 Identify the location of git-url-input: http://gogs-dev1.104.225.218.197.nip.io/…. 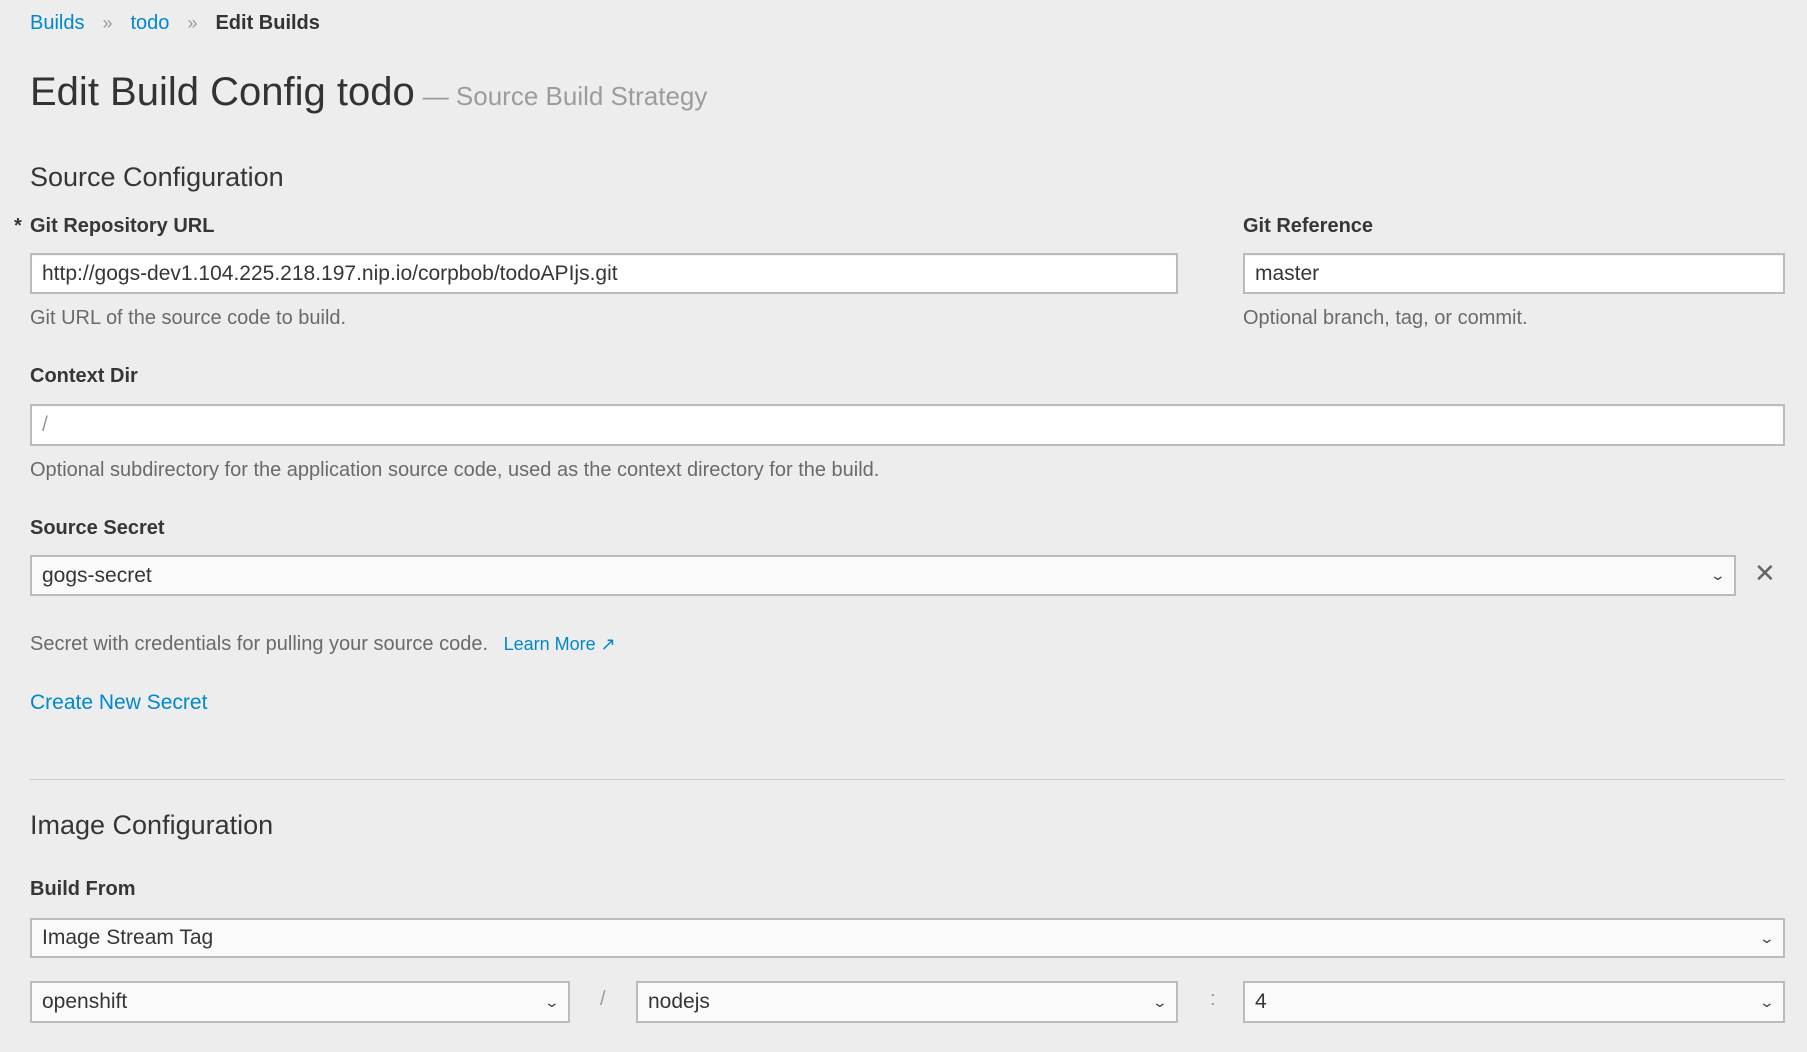
(604, 273).